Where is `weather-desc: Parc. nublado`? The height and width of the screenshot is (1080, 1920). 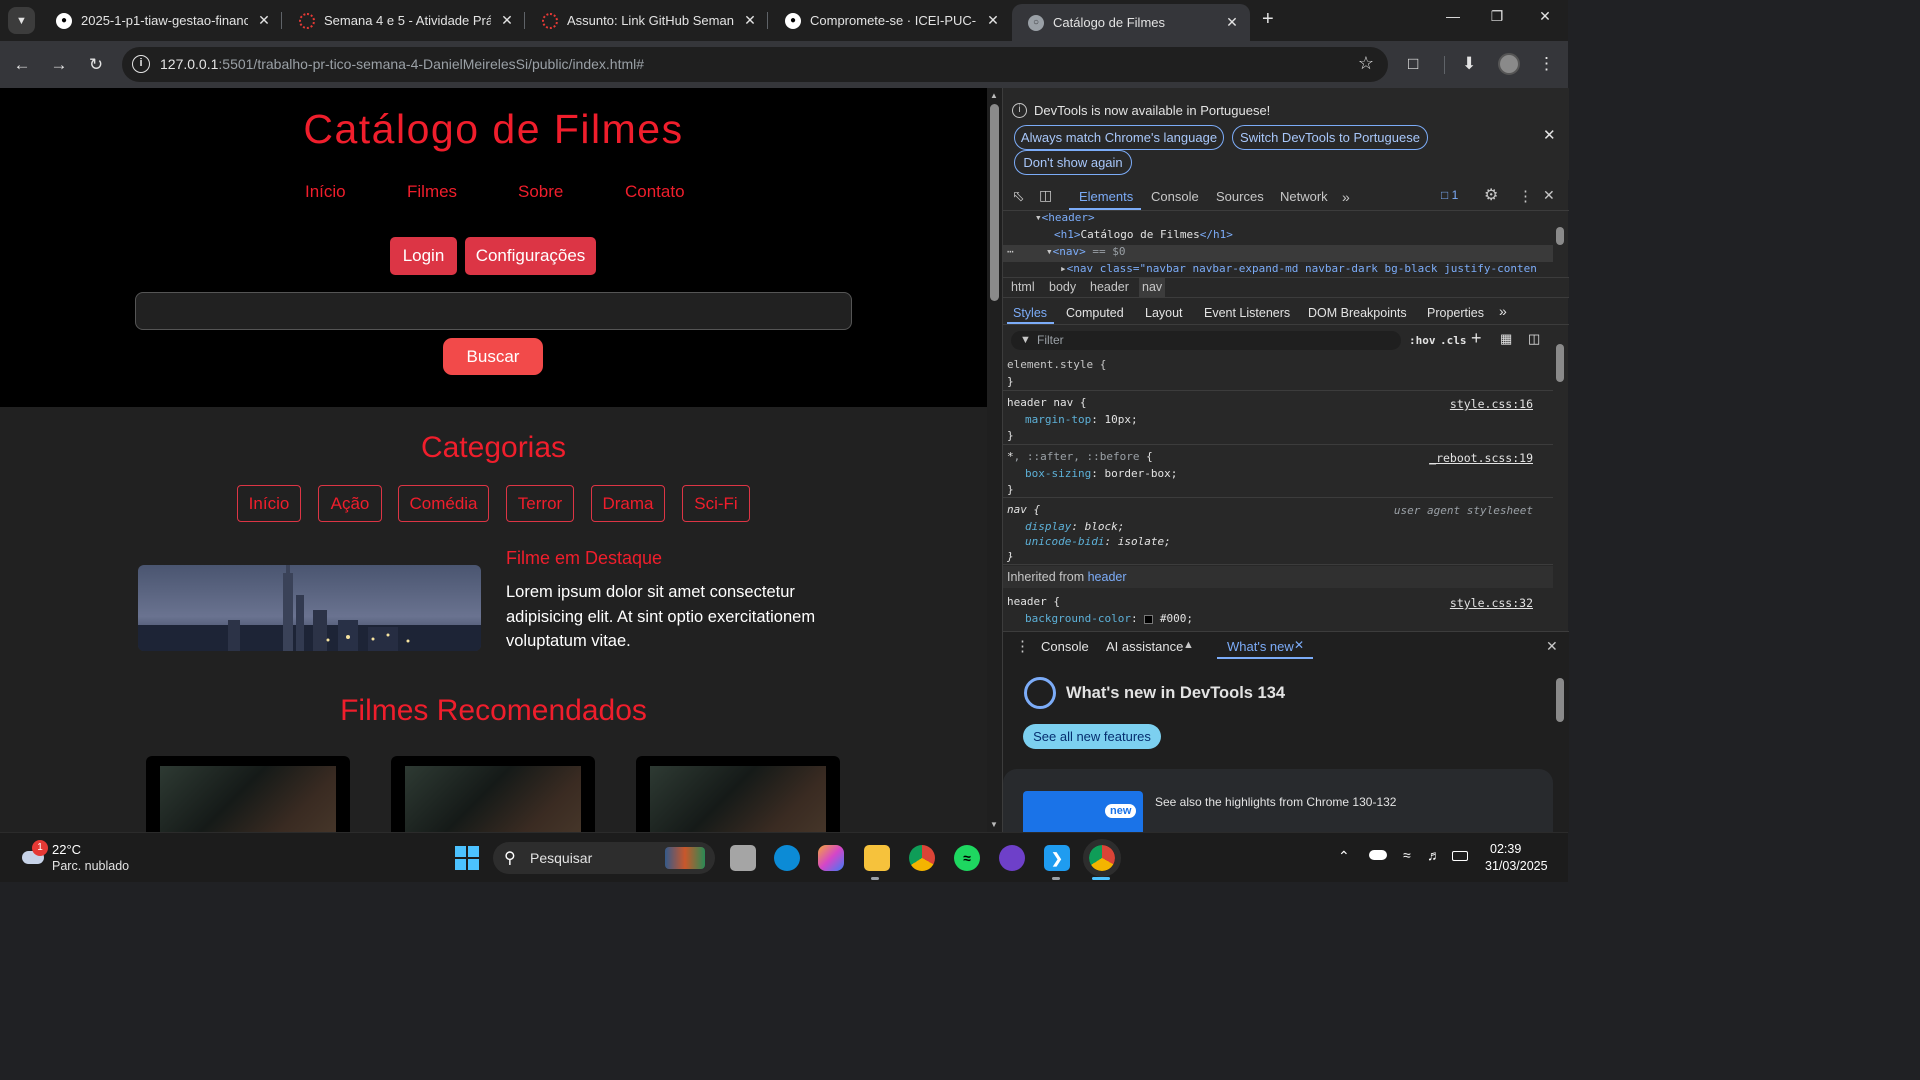
weather-desc: Parc. nublado is located at coordinates (90, 866).